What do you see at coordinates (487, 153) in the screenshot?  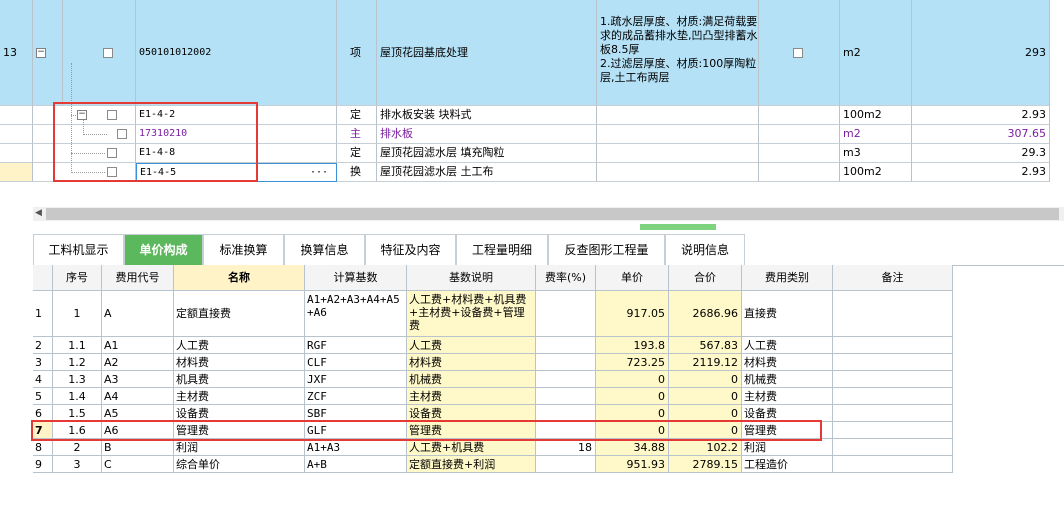 I see `sub-name: 屋顶花园滤水层 填充陶粒` at bounding box center [487, 153].